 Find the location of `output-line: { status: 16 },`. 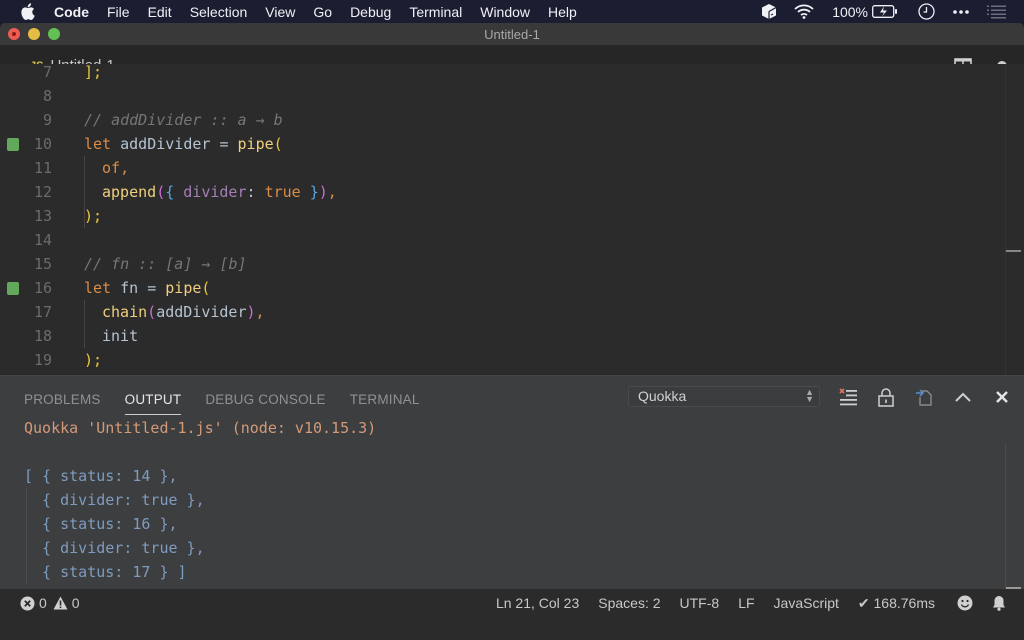

output-line: { status: 16 }, is located at coordinates (101, 524).